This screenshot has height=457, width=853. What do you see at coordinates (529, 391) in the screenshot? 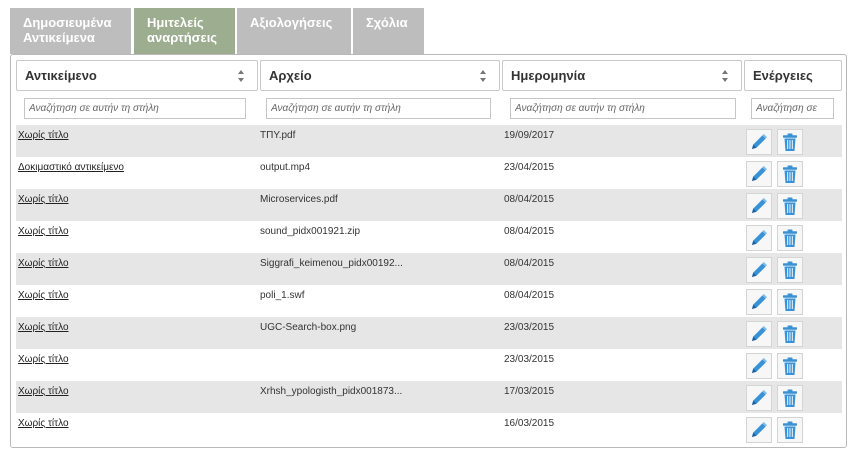
I see `date-value: 17/03/2015` at bounding box center [529, 391].